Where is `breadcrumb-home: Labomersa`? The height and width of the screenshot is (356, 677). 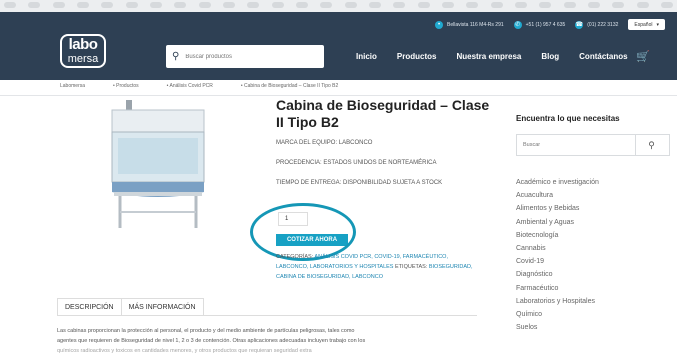 breadcrumb-home: Labomersa is located at coordinates (72, 86).